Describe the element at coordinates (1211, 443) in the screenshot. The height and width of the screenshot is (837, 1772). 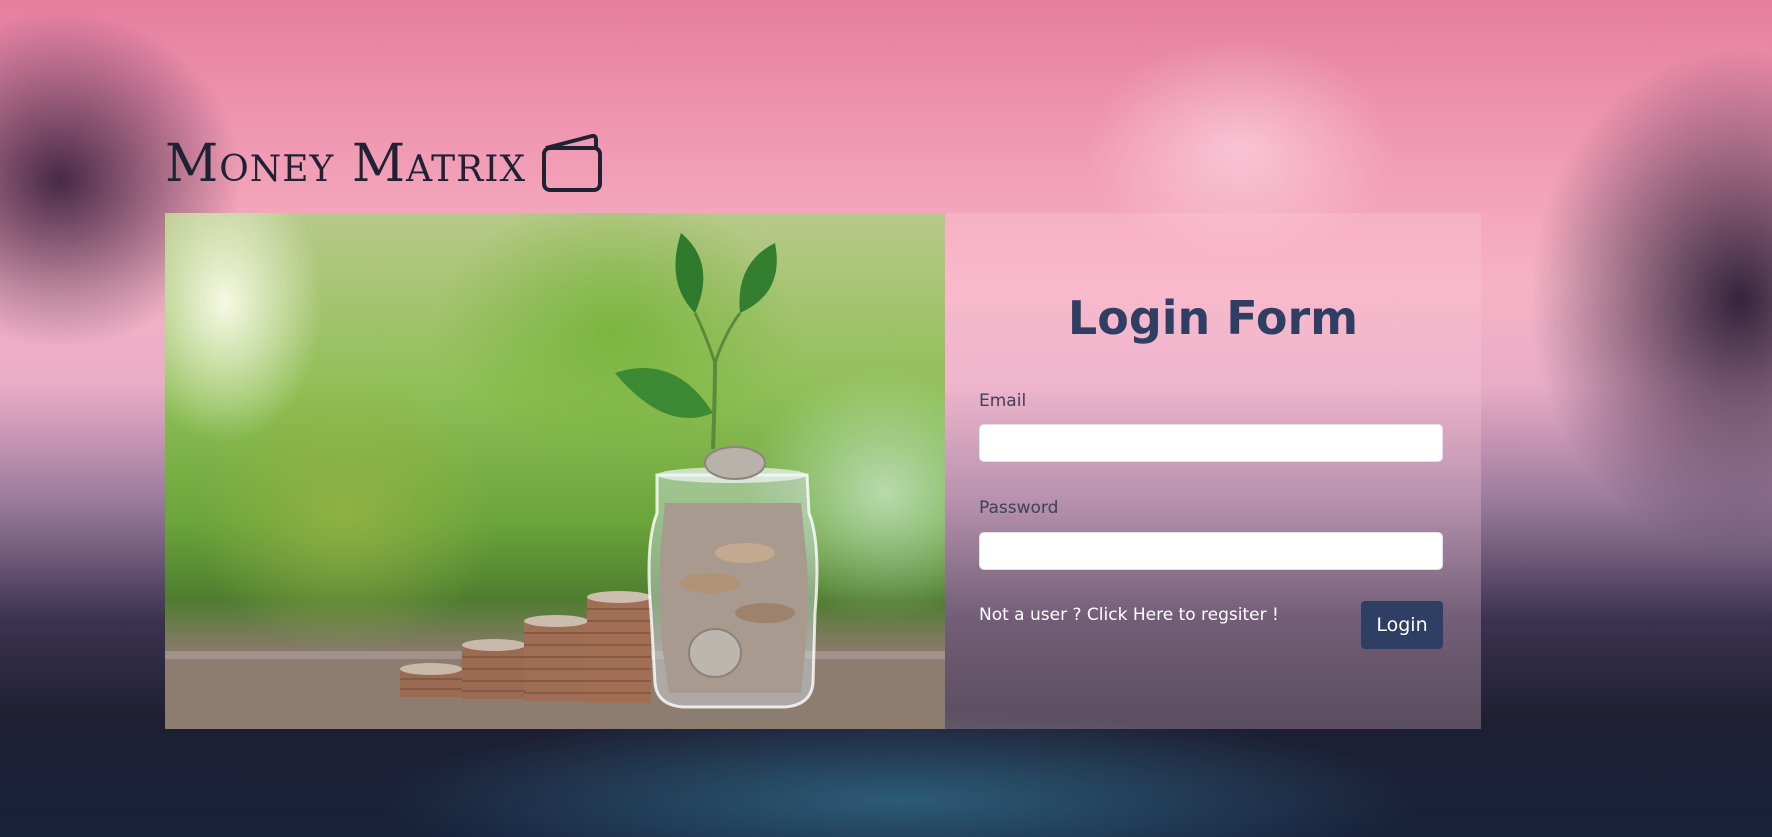
I see `email-field` at that location.